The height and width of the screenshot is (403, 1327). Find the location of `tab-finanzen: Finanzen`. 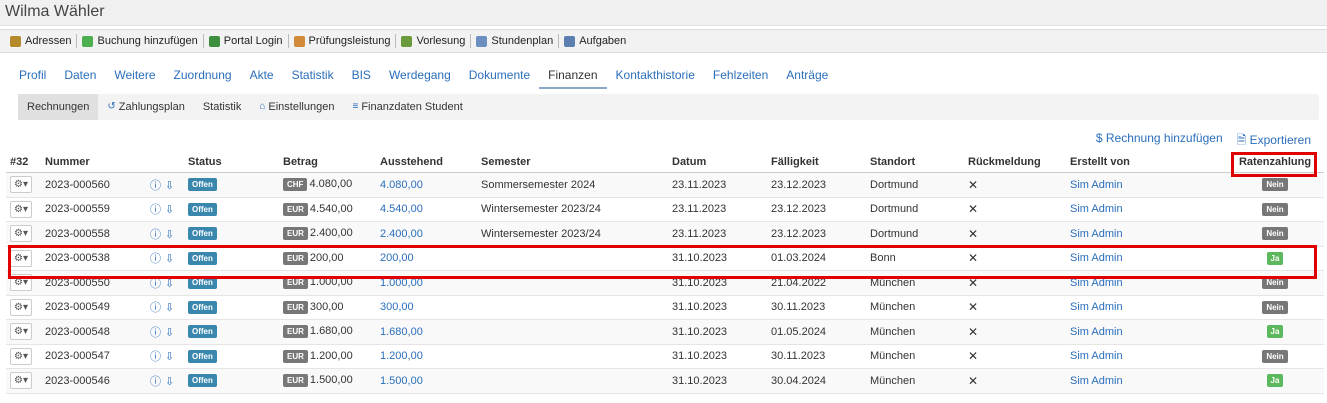

tab-finanzen: Finanzen is located at coordinates (573, 76).